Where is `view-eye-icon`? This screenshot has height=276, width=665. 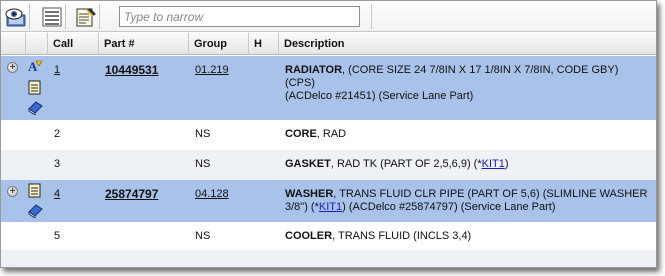 view-eye-icon is located at coordinates (16, 16).